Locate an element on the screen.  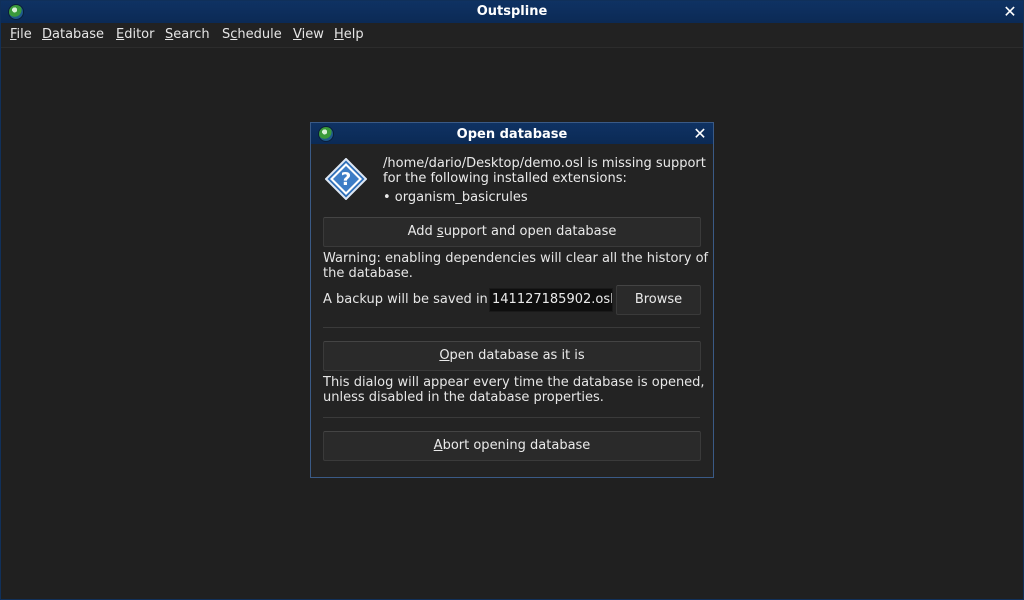
menu-database: Database is located at coordinates (73, 34).